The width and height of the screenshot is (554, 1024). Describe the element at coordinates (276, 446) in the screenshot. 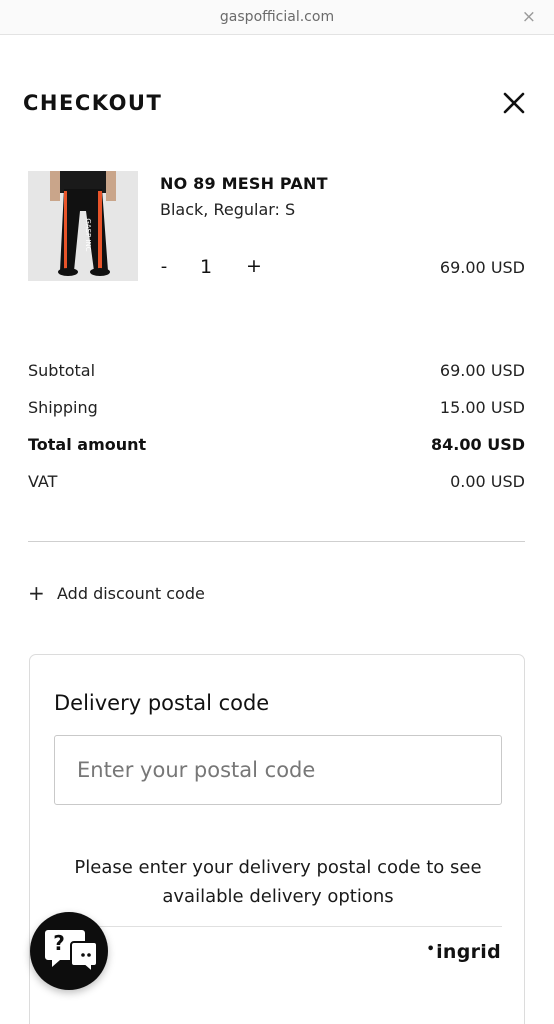

I see `total-row: Total amount 84.00 USD` at that location.